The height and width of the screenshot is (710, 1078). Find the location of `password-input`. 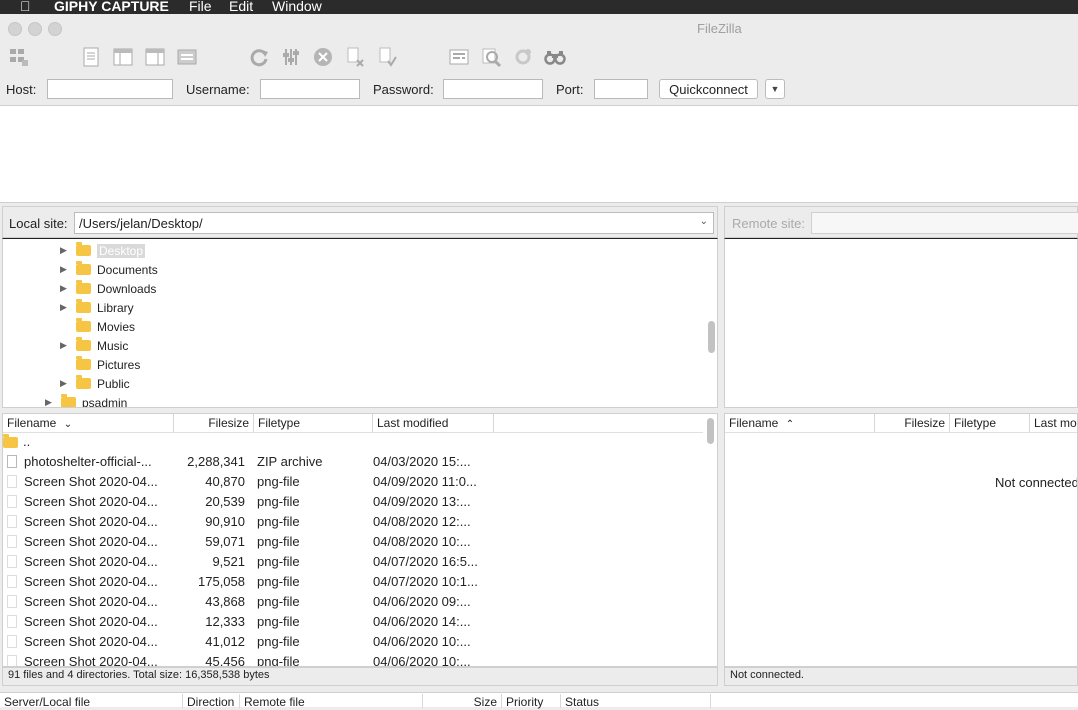

password-input is located at coordinates (493, 89).